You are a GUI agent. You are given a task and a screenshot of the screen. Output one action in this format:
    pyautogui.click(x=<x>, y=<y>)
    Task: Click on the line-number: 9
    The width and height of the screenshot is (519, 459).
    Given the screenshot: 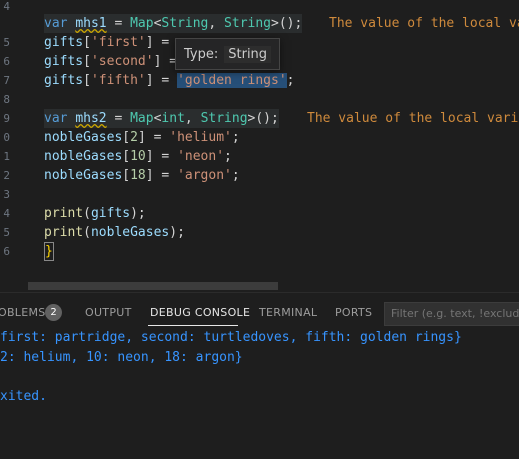 What is the action you would take?
    pyautogui.click(x=6, y=118)
    